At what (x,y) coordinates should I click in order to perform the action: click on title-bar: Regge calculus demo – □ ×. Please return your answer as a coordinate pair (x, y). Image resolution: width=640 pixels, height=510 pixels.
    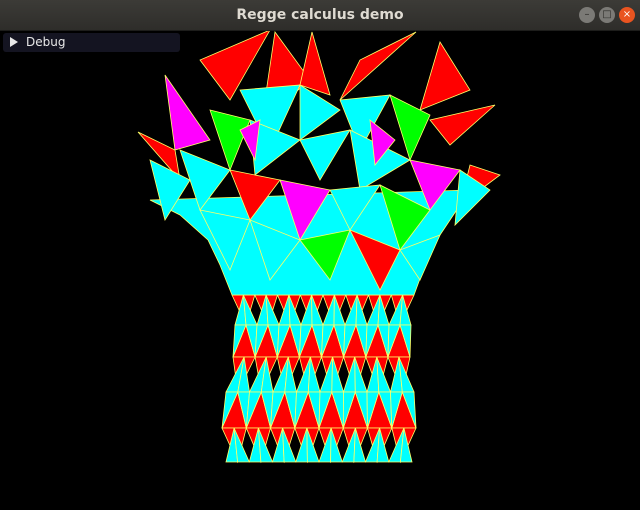
    Looking at the image, I should click on (320, 15).